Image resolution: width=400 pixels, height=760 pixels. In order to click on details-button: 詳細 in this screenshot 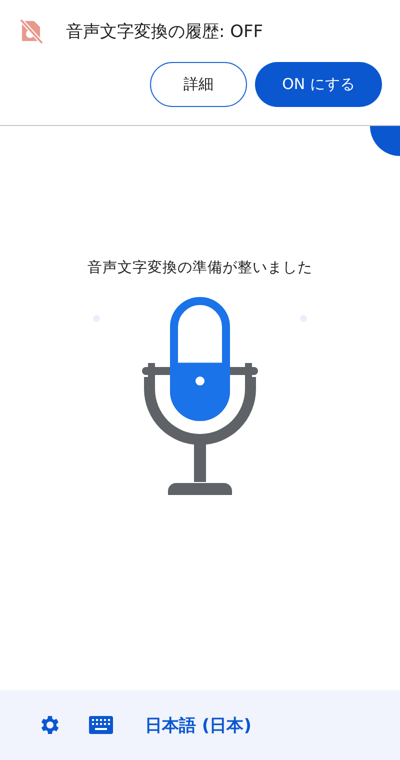, I will do `click(198, 84)`.